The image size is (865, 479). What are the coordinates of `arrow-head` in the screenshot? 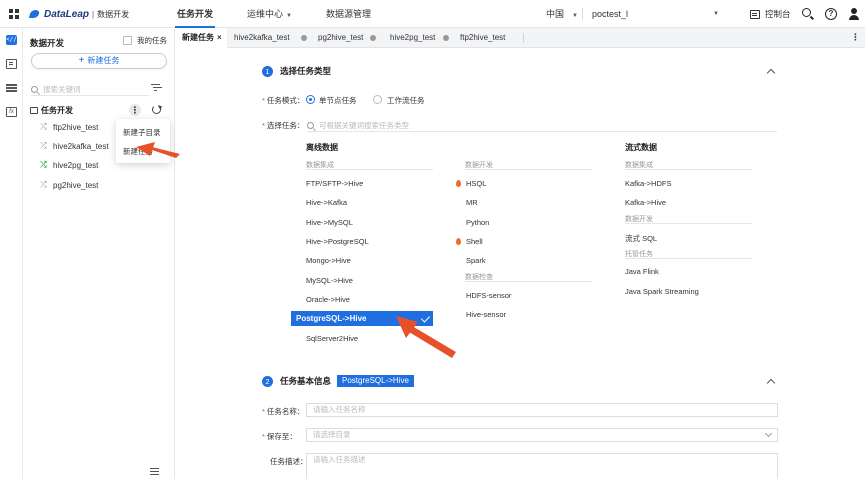 It's located at (145, 149).